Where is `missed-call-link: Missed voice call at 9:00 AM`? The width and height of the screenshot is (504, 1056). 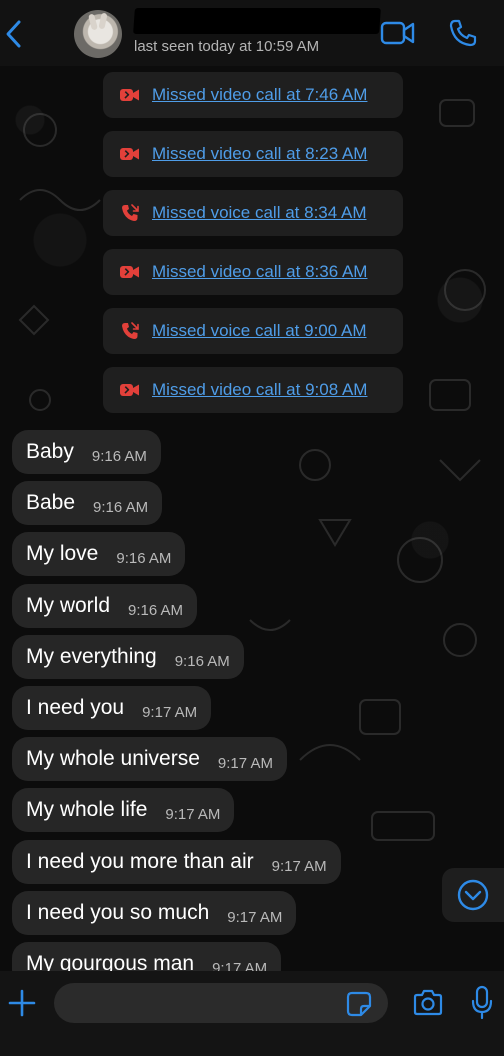
missed-call-link: Missed voice call at 9:00 AM is located at coordinates (259, 331).